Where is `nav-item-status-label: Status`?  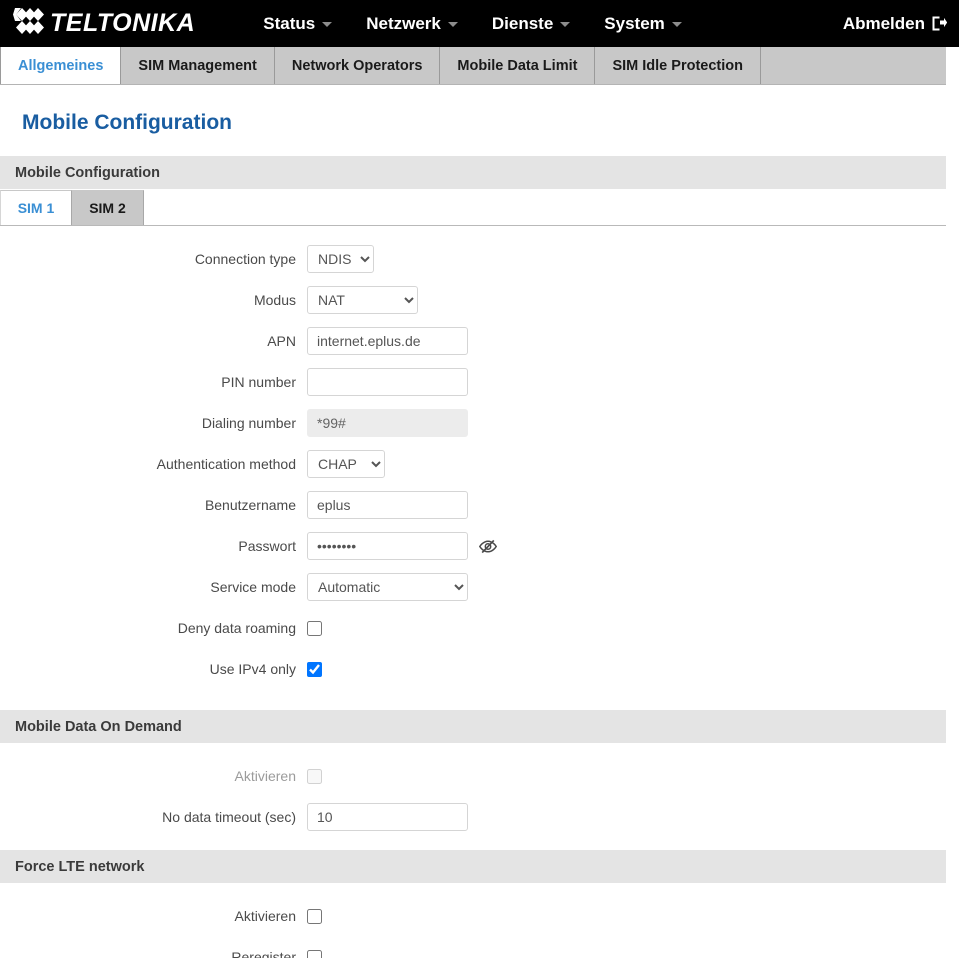
nav-item-status-label: Status is located at coordinates (289, 23).